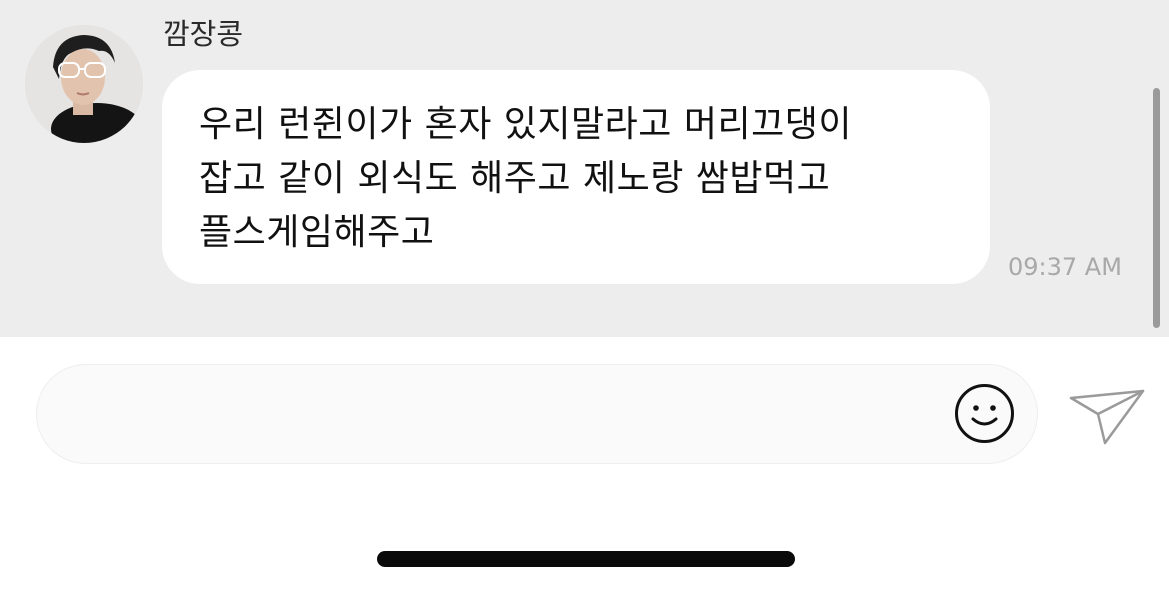  What do you see at coordinates (1156, 208) in the screenshot?
I see `scrollbar` at bounding box center [1156, 208].